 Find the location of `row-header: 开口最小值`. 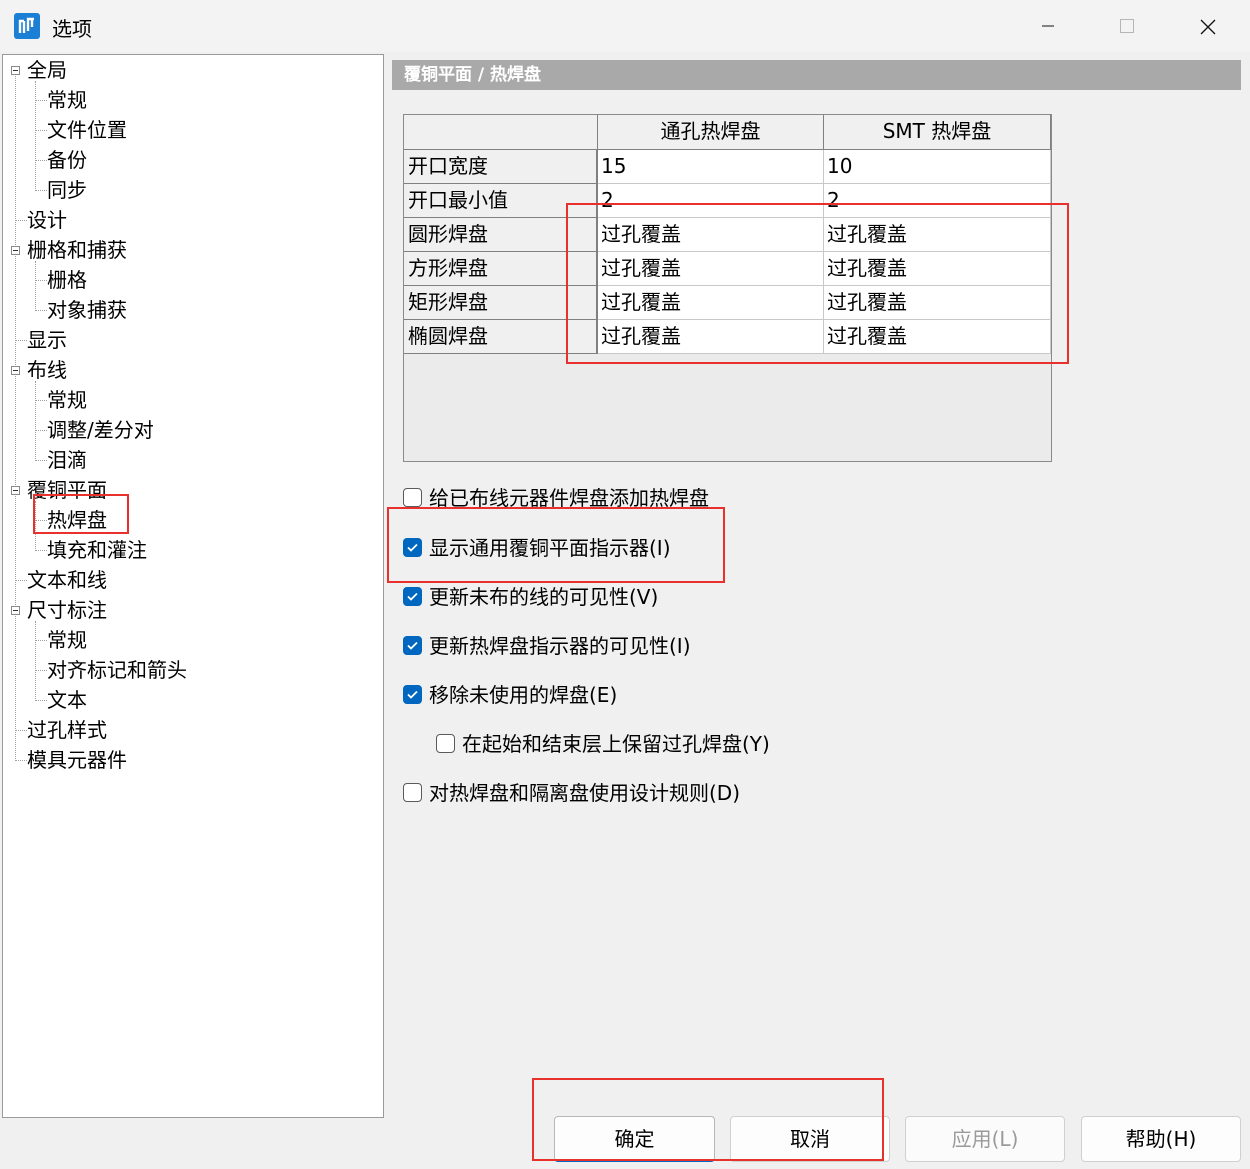

row-header: 开口最小值 is located at coordinates (501, 201).